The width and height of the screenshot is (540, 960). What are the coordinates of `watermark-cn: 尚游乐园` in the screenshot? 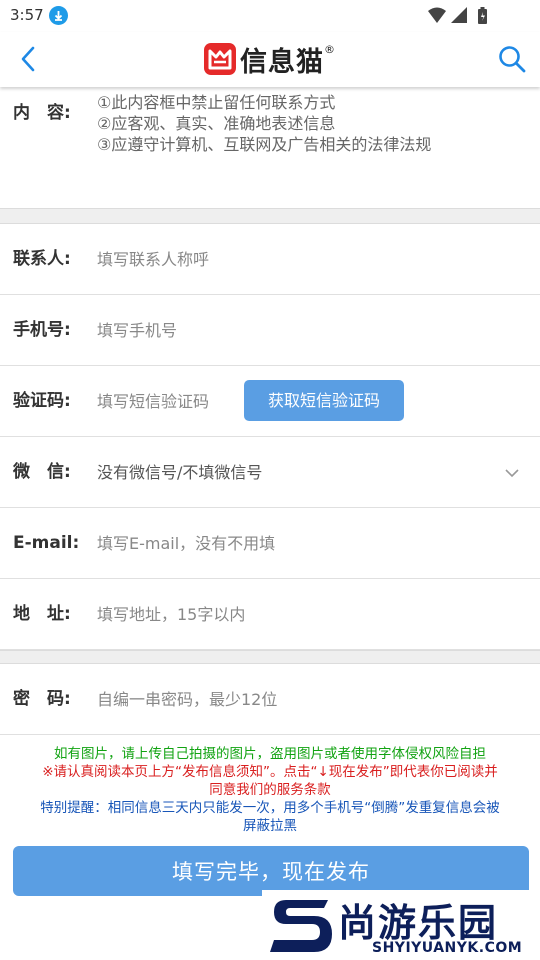 It's located at (418, 923).